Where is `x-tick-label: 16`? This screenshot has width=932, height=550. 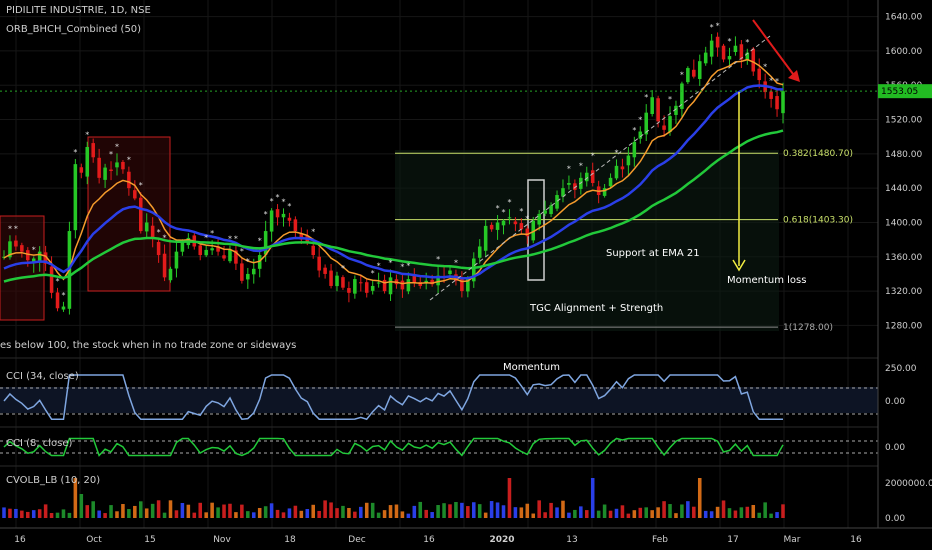
x-tick-label: 16 is located at coordinates (429, 540).